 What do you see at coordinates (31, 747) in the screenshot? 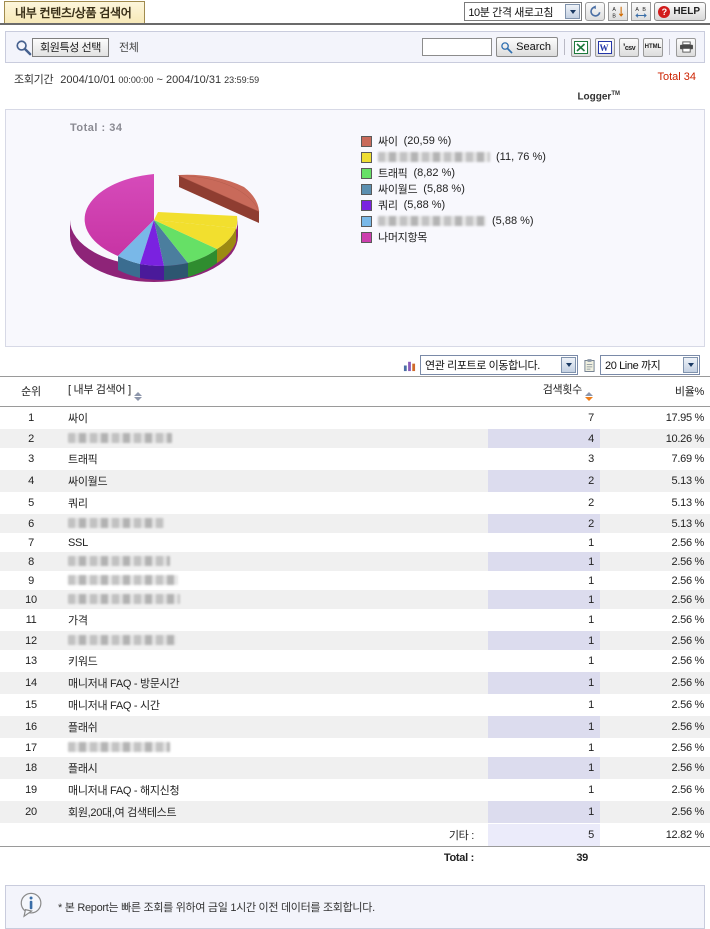
I see `cell-rank: 17` at bounding box center [31, 747].